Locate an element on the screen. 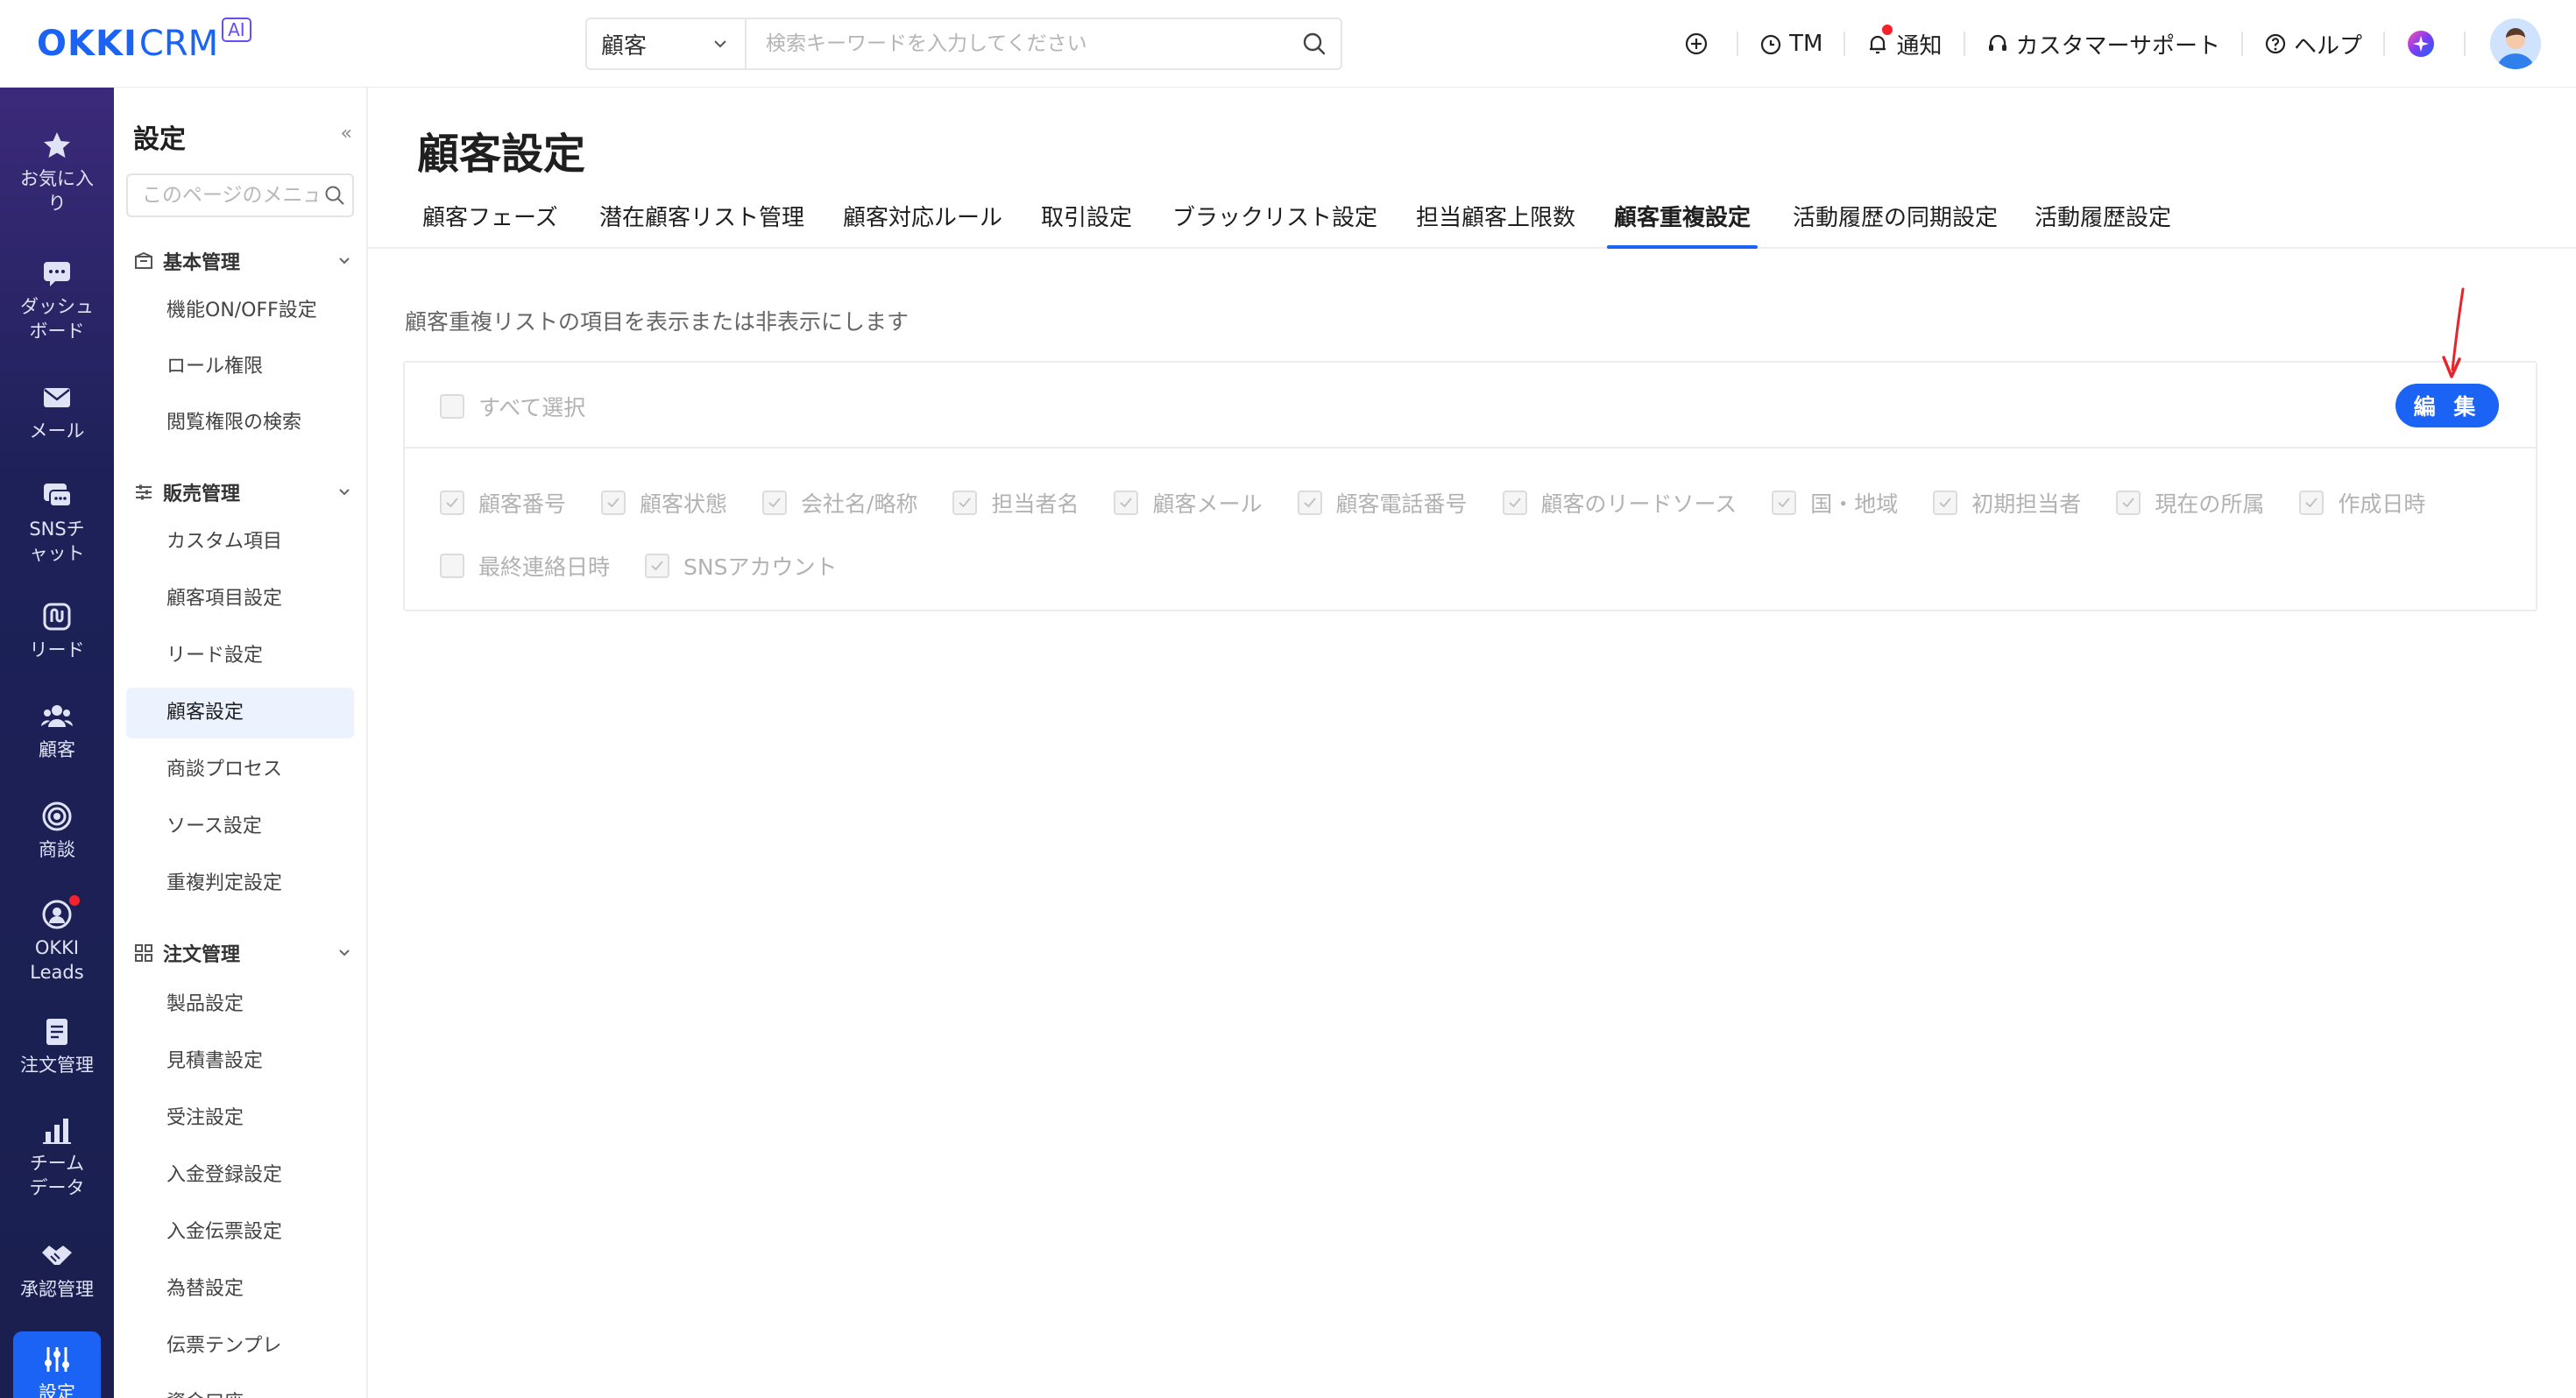 The height and width of the screenshot is (1398, 2576). help-button: ヘルプ is located at coordinates (2313, 44).